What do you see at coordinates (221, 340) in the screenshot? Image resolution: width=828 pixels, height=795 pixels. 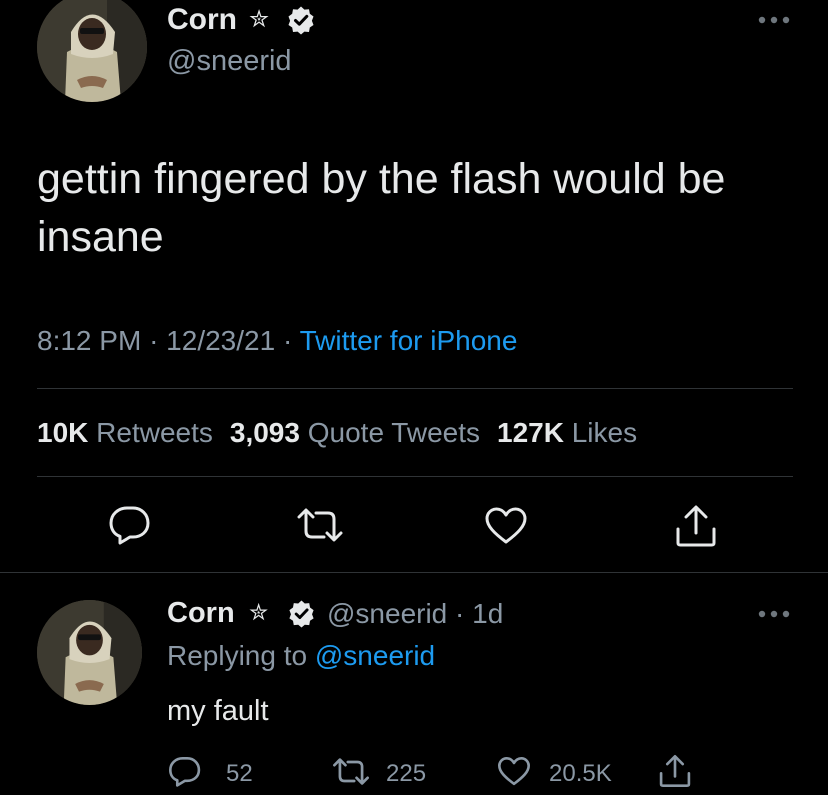 I see `tweet-date: 12/23/21` at bounding box center [221, 340].